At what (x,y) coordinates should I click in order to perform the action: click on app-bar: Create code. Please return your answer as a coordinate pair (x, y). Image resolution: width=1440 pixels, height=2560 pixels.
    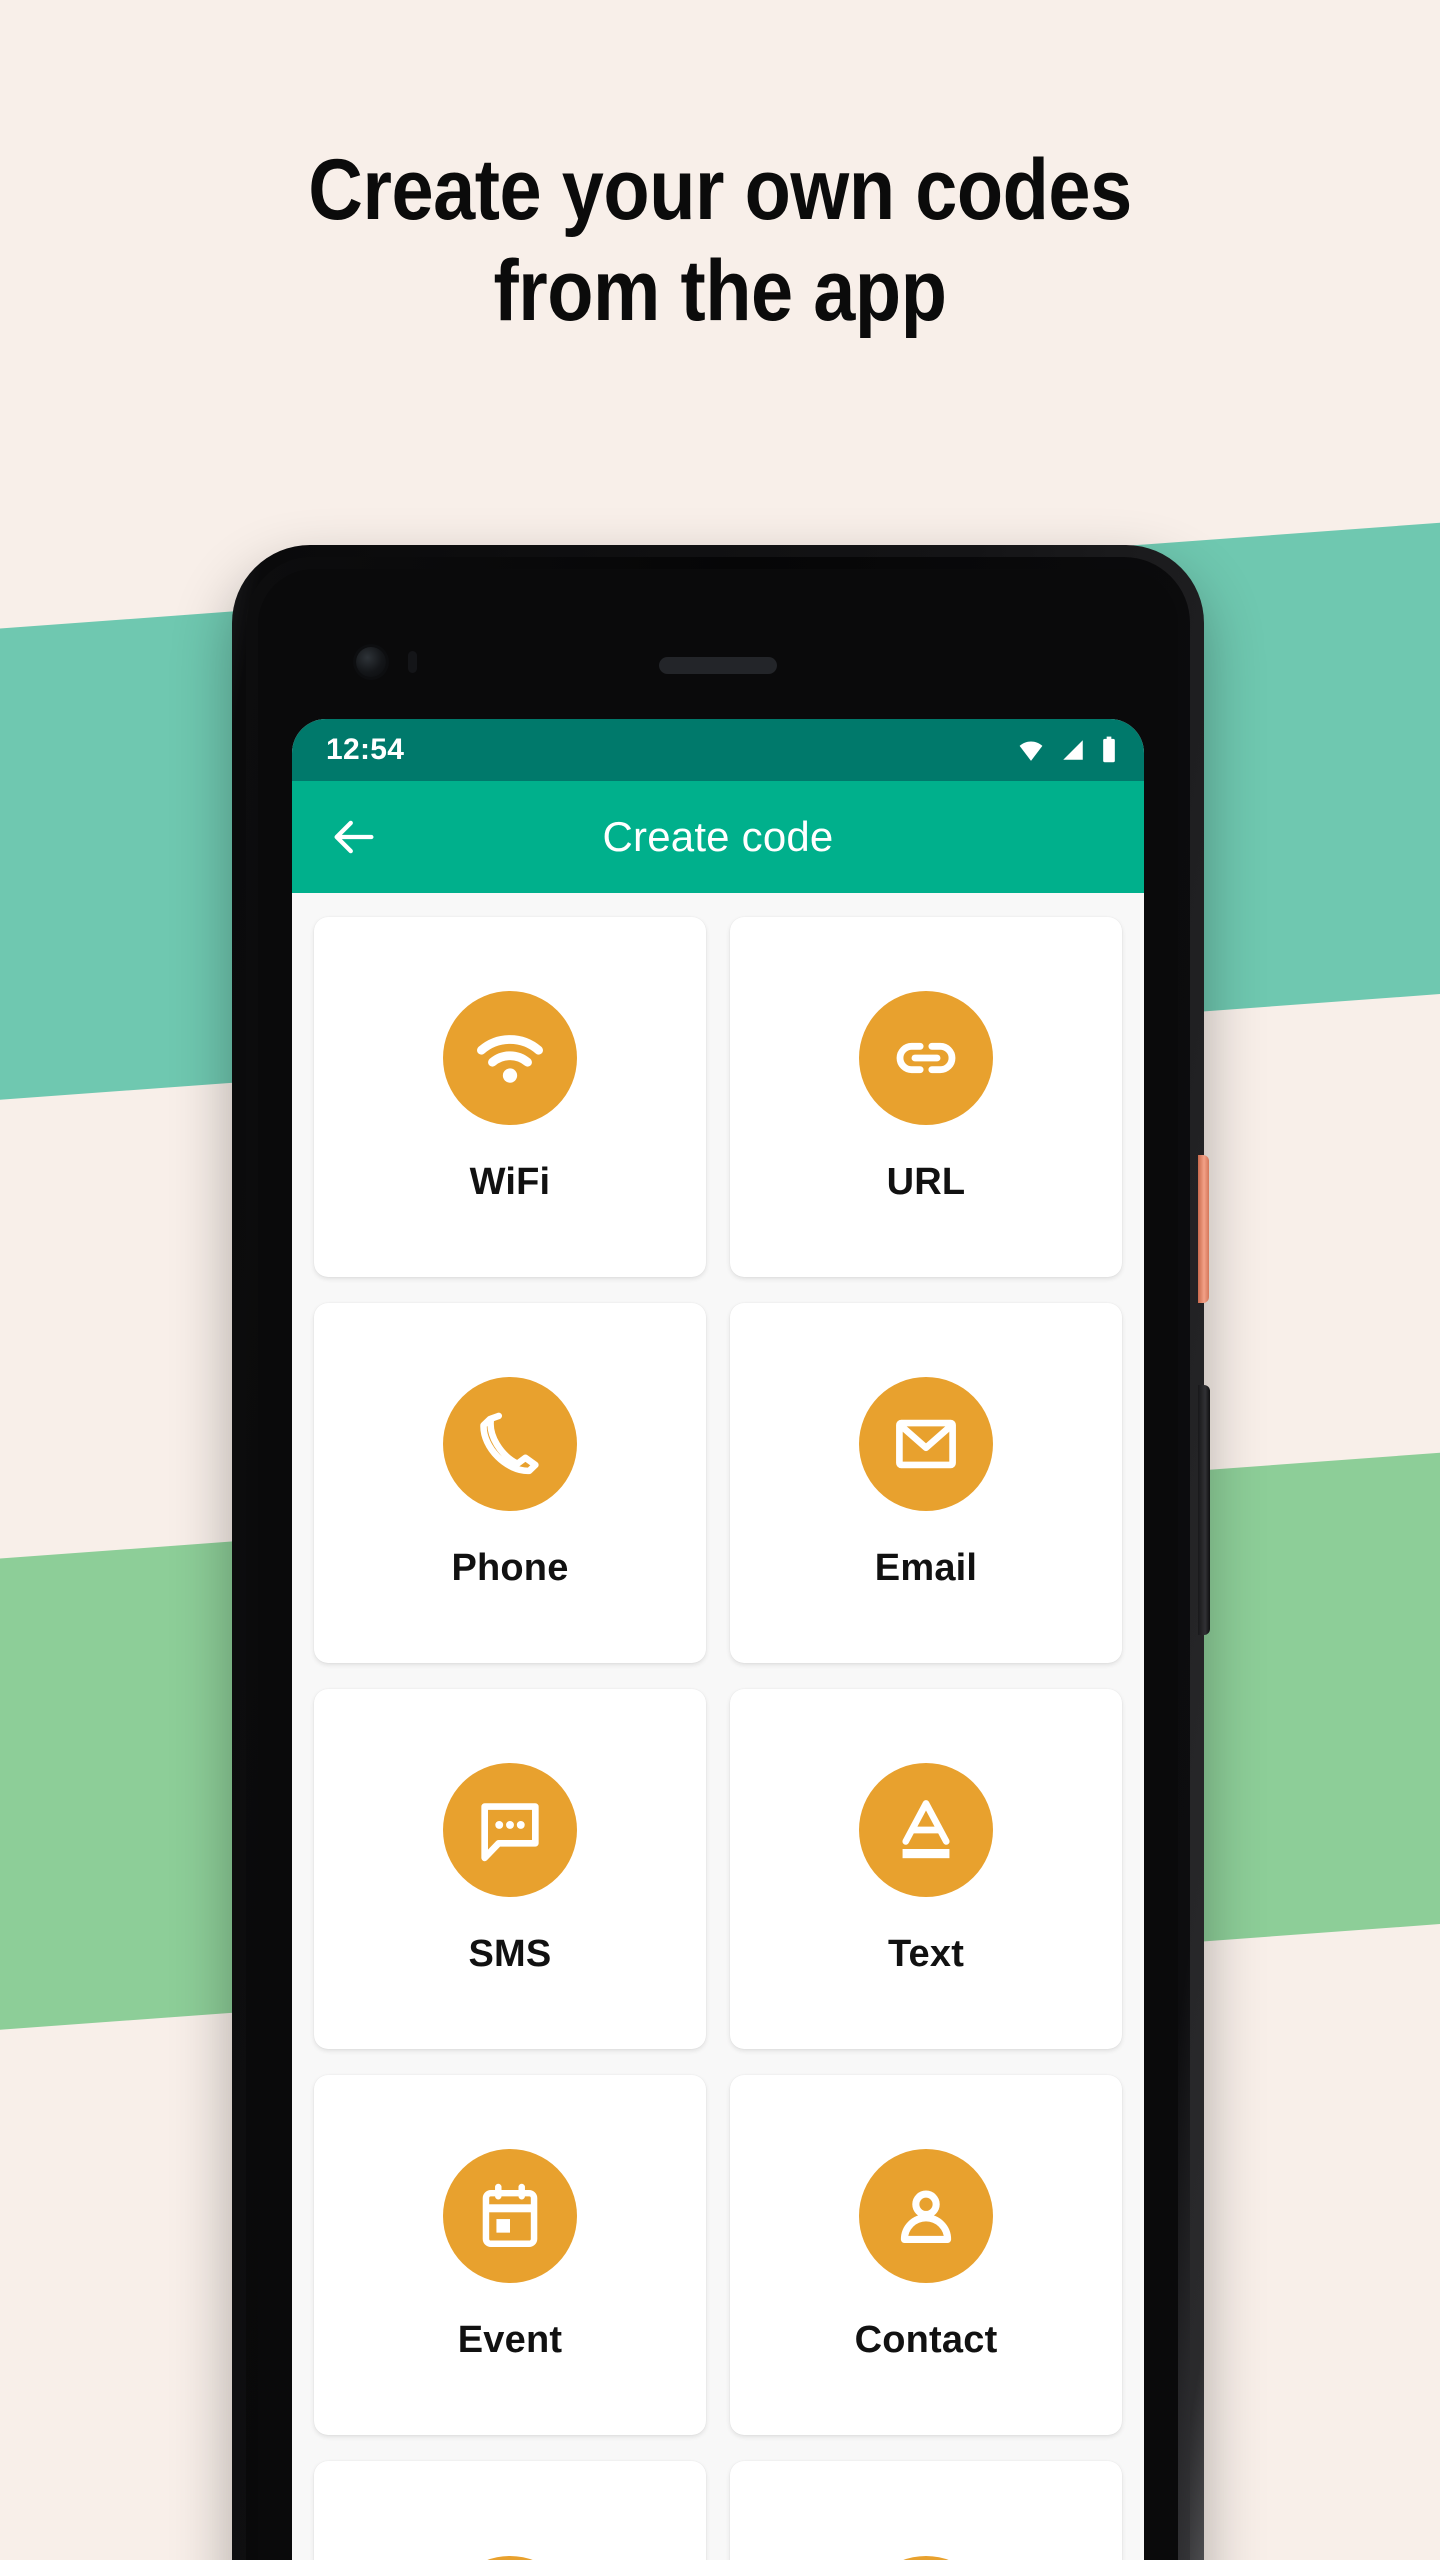
    Looking at the image, I should click on (718, 837).